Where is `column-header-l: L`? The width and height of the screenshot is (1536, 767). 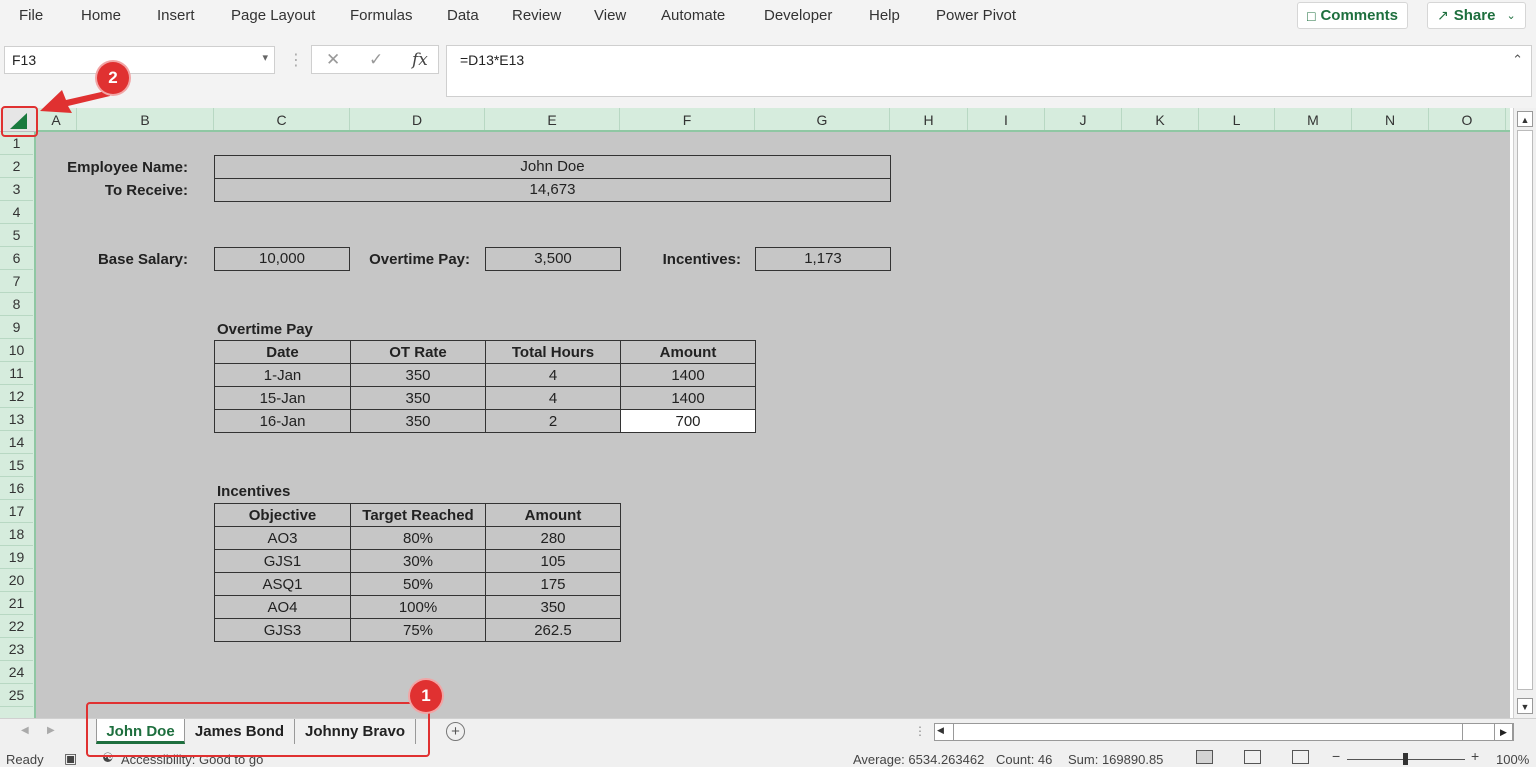 column-header-l: L is located at coordinates (1237, 119).